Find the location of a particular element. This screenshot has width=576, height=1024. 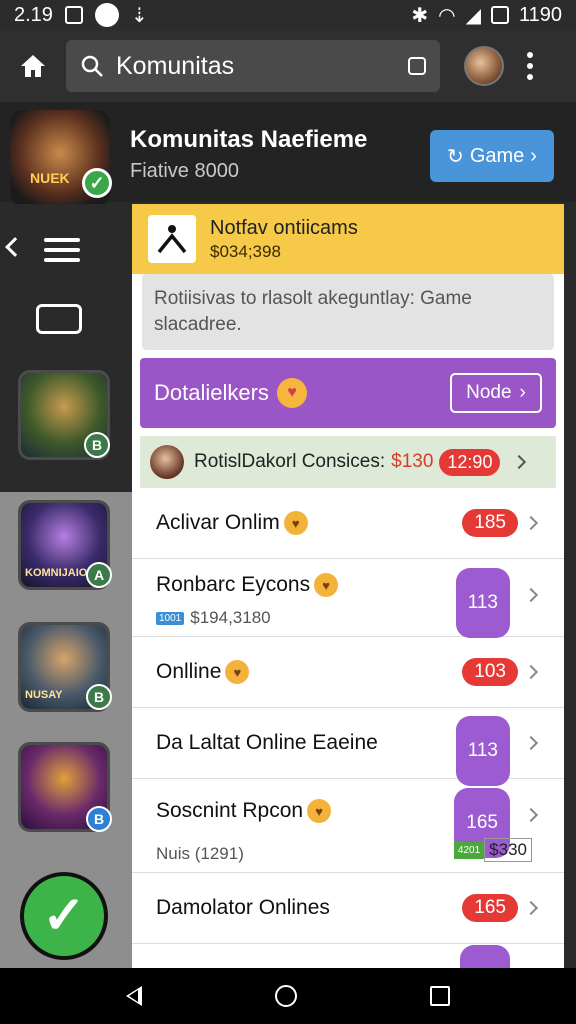

bluetooth-icon: ✱ is located at coordinates (420, 15).